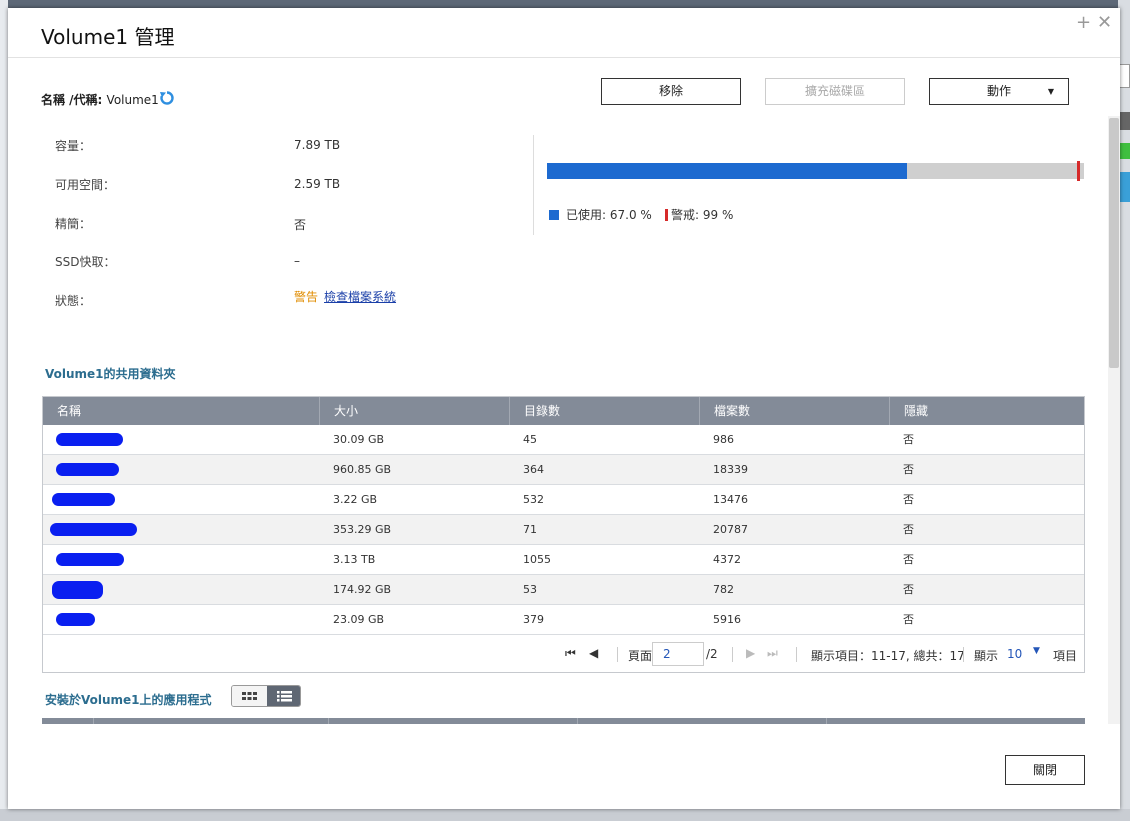  What do you see at coordinates (609, 215) in the screenshot?
I see `legend-used-text: 已使用: 67.0 %` at bounding box center [609, 215].